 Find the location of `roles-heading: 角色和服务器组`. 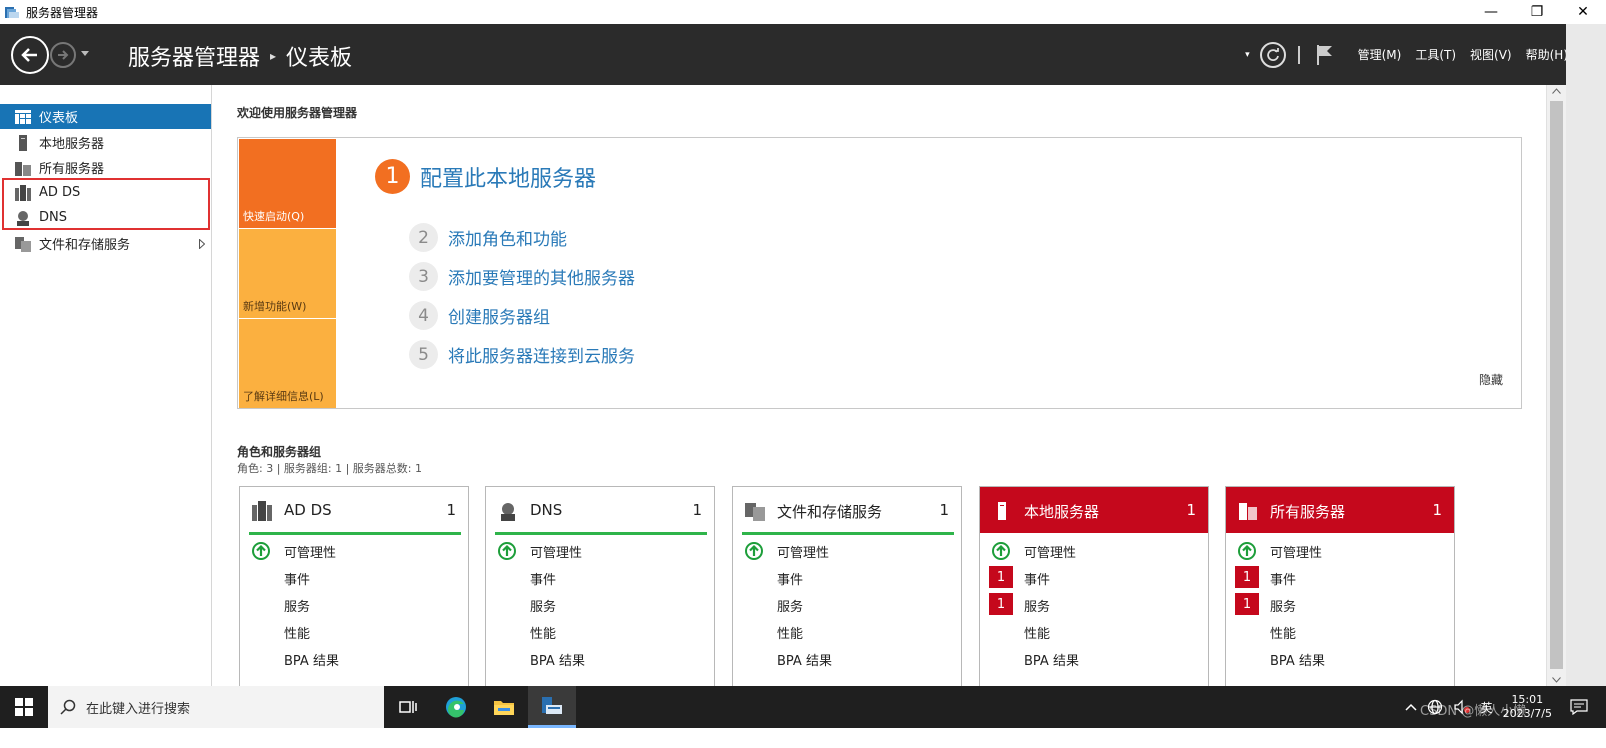

roles-heading: 角色和服务器组 is located at coordinates (279, 452).